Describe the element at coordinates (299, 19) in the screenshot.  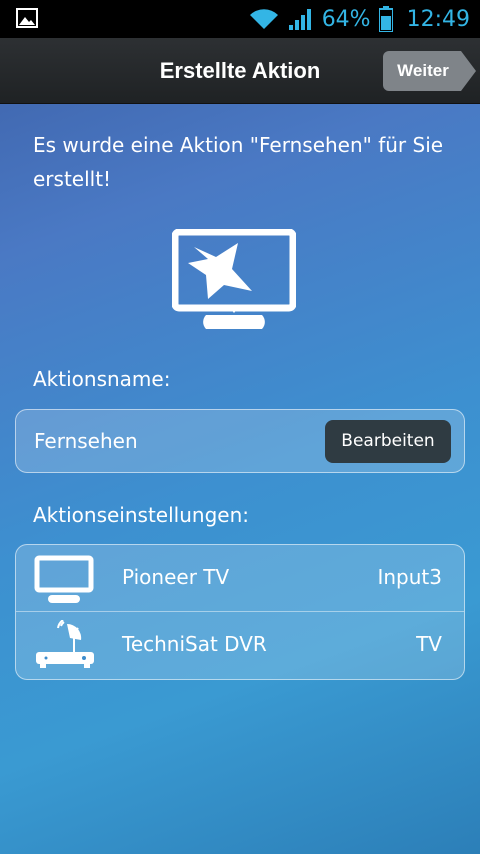
I see `signal-icon` at that location.